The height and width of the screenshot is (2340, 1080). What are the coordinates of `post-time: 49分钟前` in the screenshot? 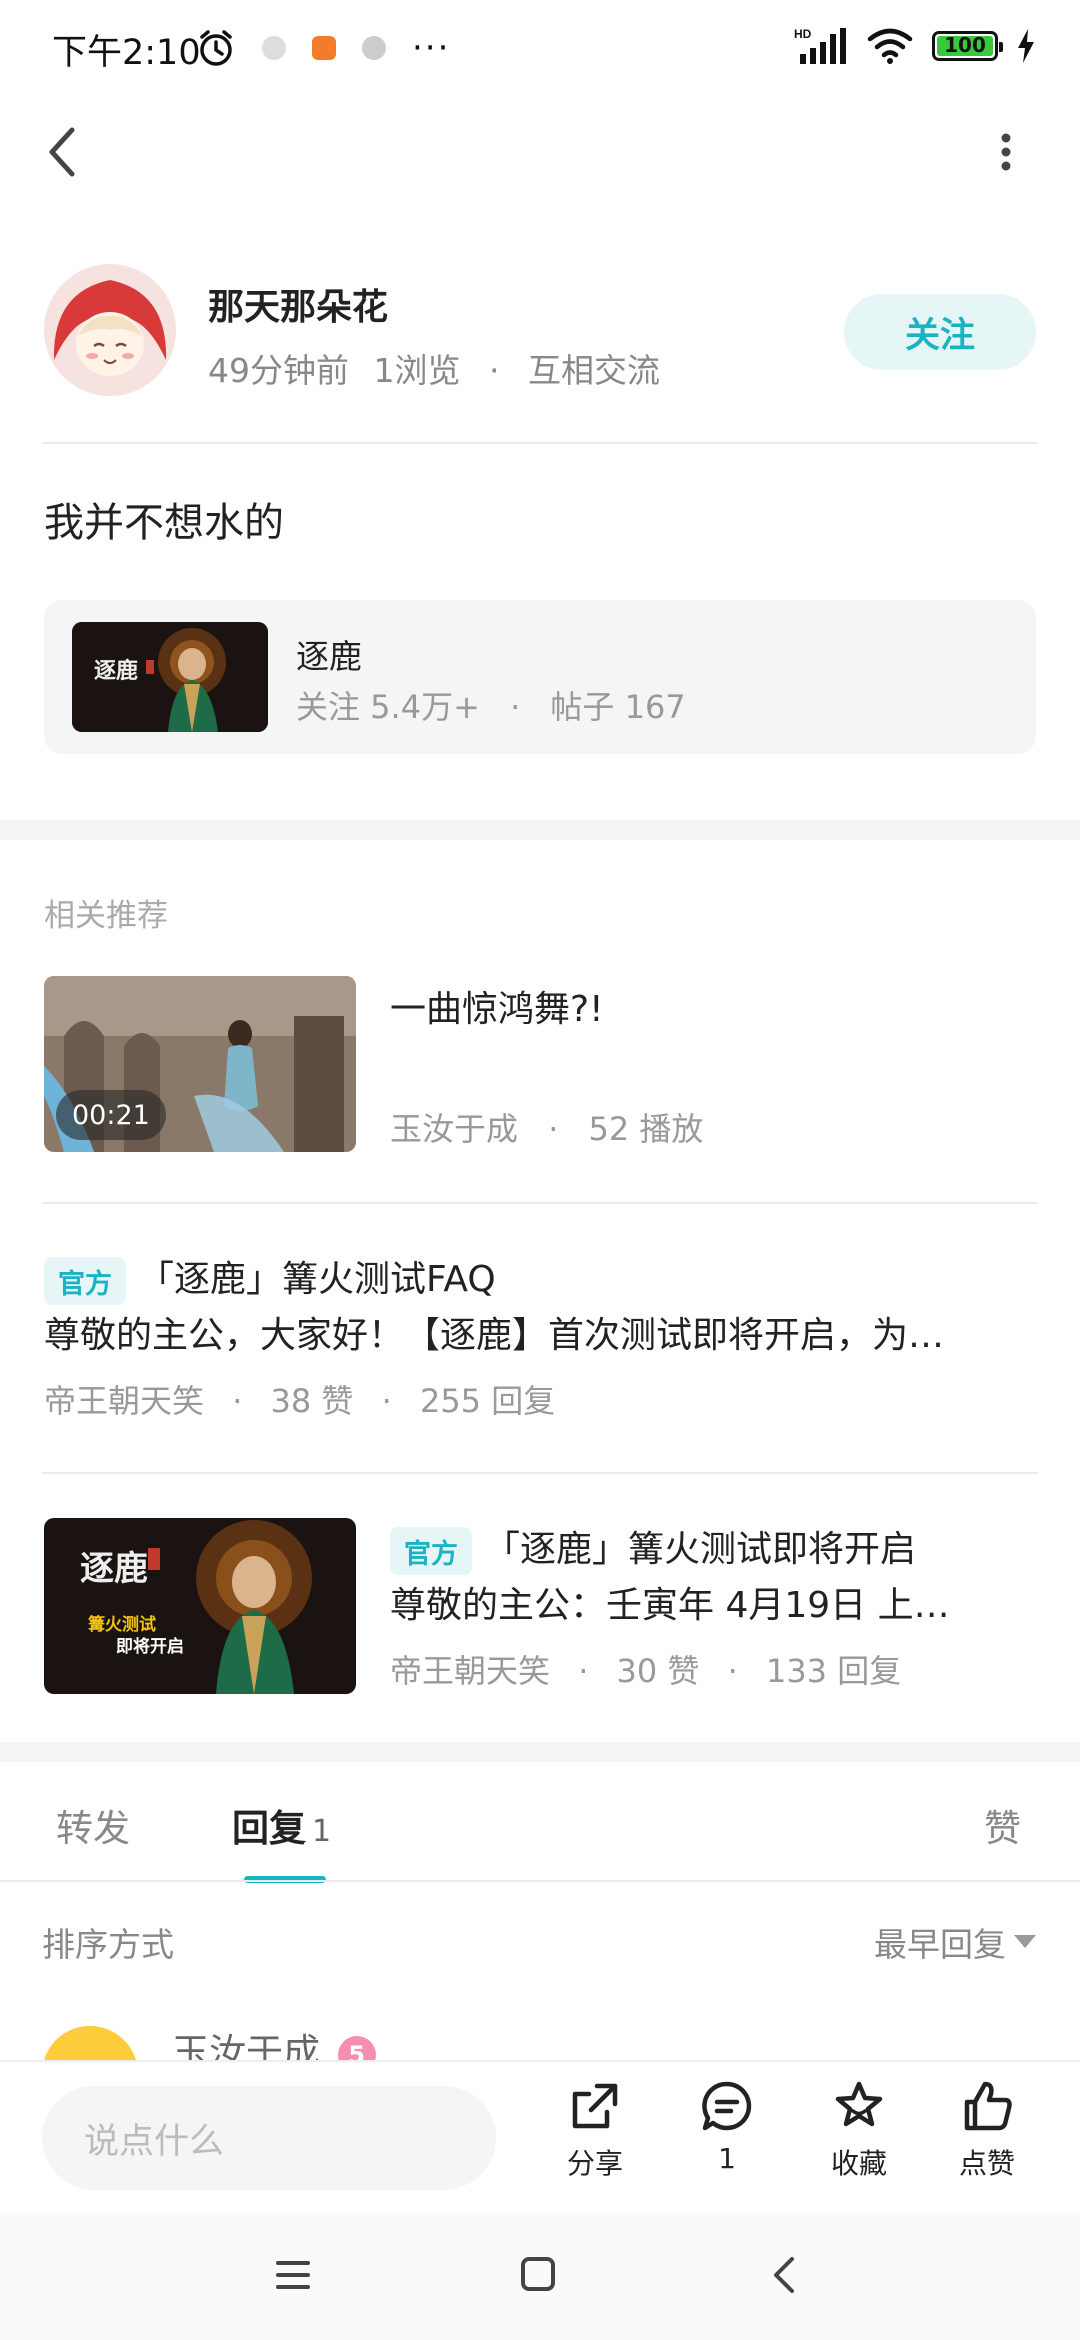 It's located at (278, 370).